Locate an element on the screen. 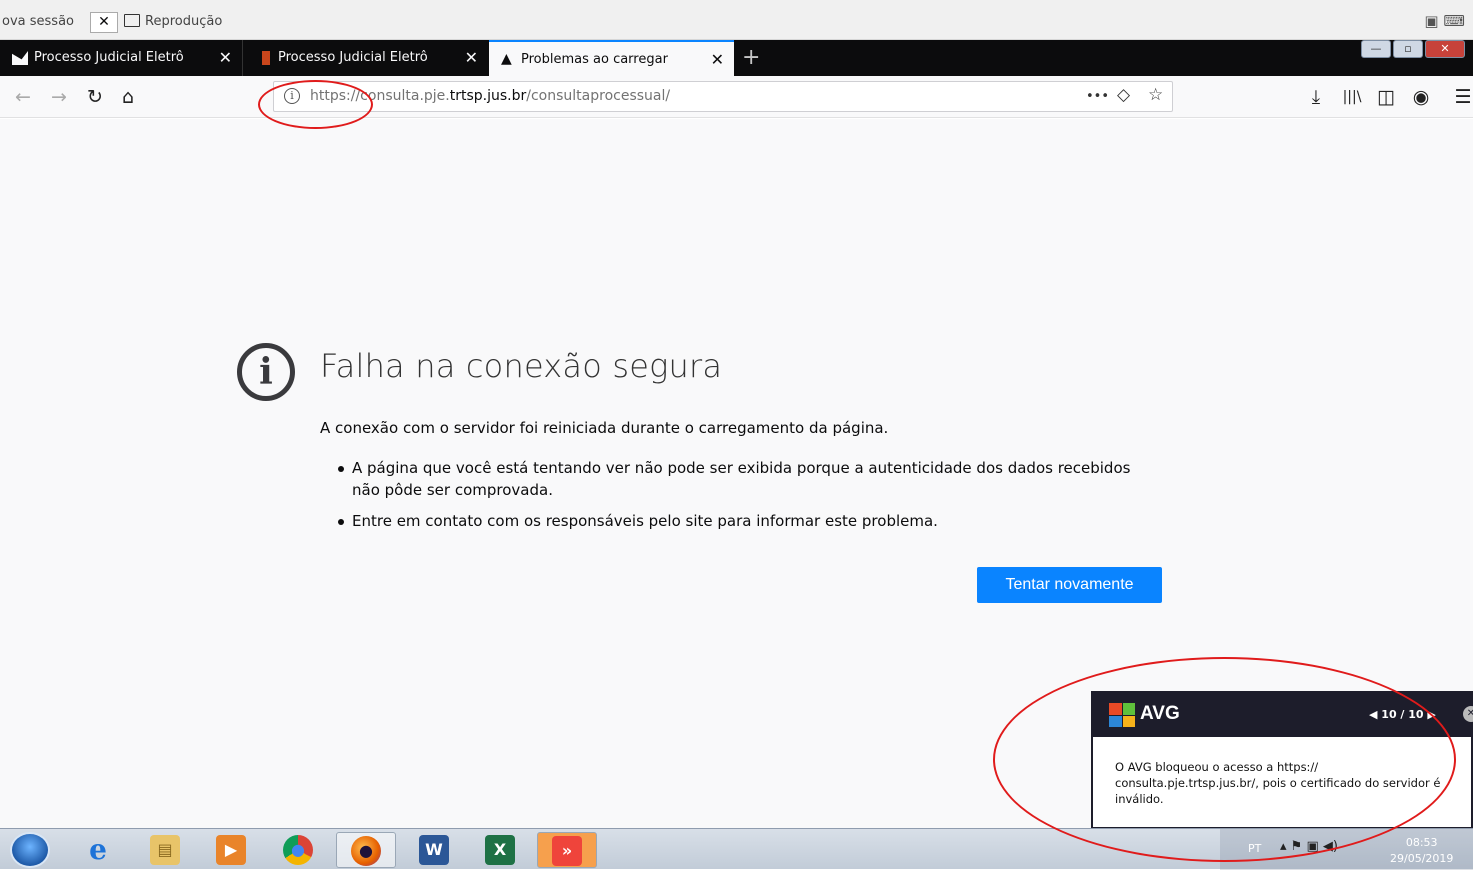 The height and width of the screenshot is (870, 1473). back-arrow-icon: ← is located at coordinates (23, 97).